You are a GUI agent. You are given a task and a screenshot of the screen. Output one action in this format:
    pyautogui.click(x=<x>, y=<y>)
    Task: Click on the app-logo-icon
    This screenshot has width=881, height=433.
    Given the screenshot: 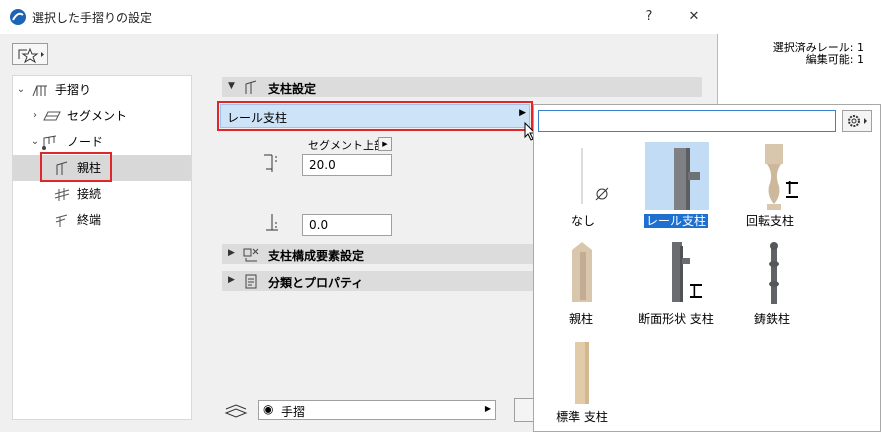 What is the action you would take?
    pyautogui.click(x=18, y=17)
    